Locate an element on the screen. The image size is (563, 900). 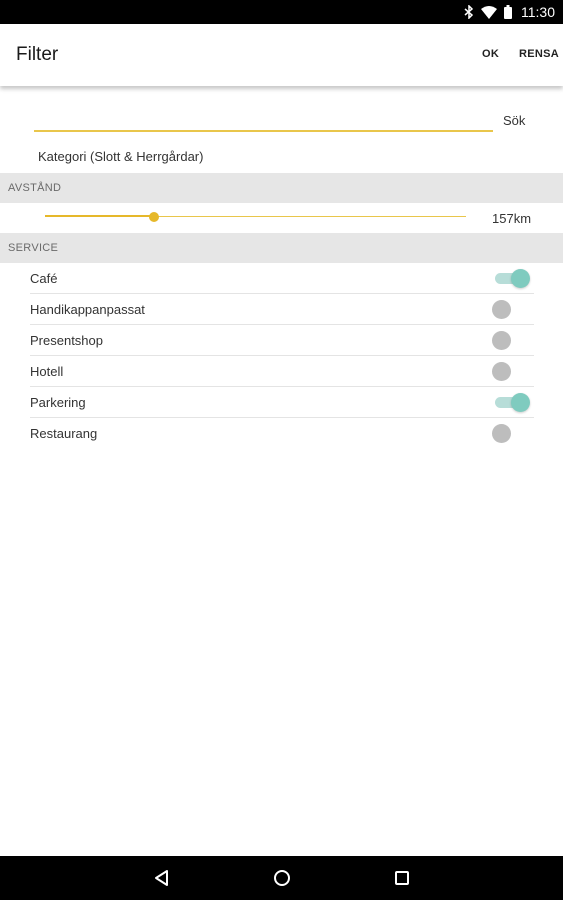
status-bar: 11:30 is located at coordinates (281, 12).